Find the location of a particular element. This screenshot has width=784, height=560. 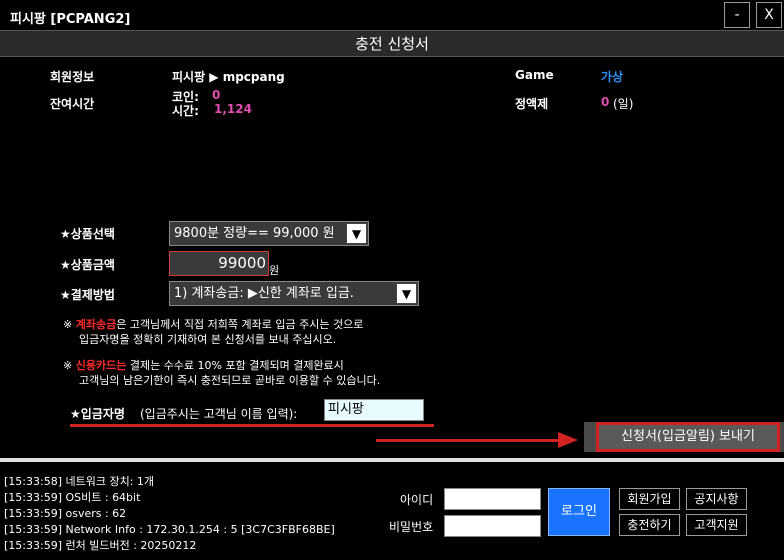

signup-button: 회원가입 is located at coordinates (649, 499).